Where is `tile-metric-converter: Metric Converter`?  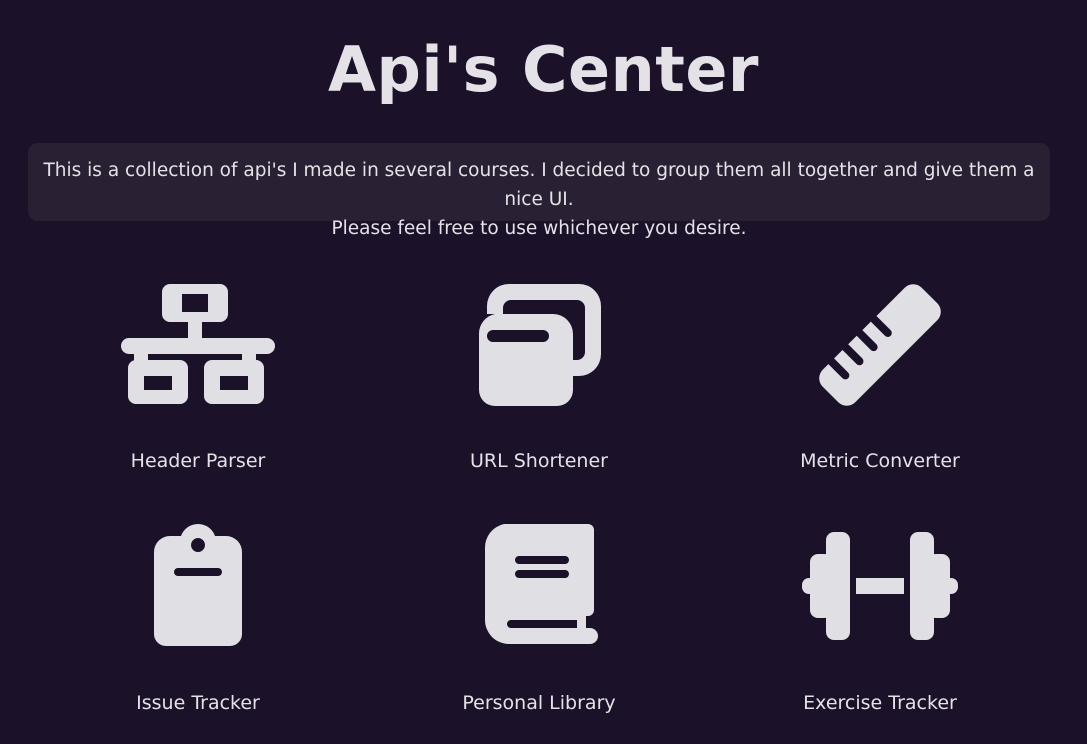
tile-metric-converter: Metric Converter is located at coordinates (880, 365).